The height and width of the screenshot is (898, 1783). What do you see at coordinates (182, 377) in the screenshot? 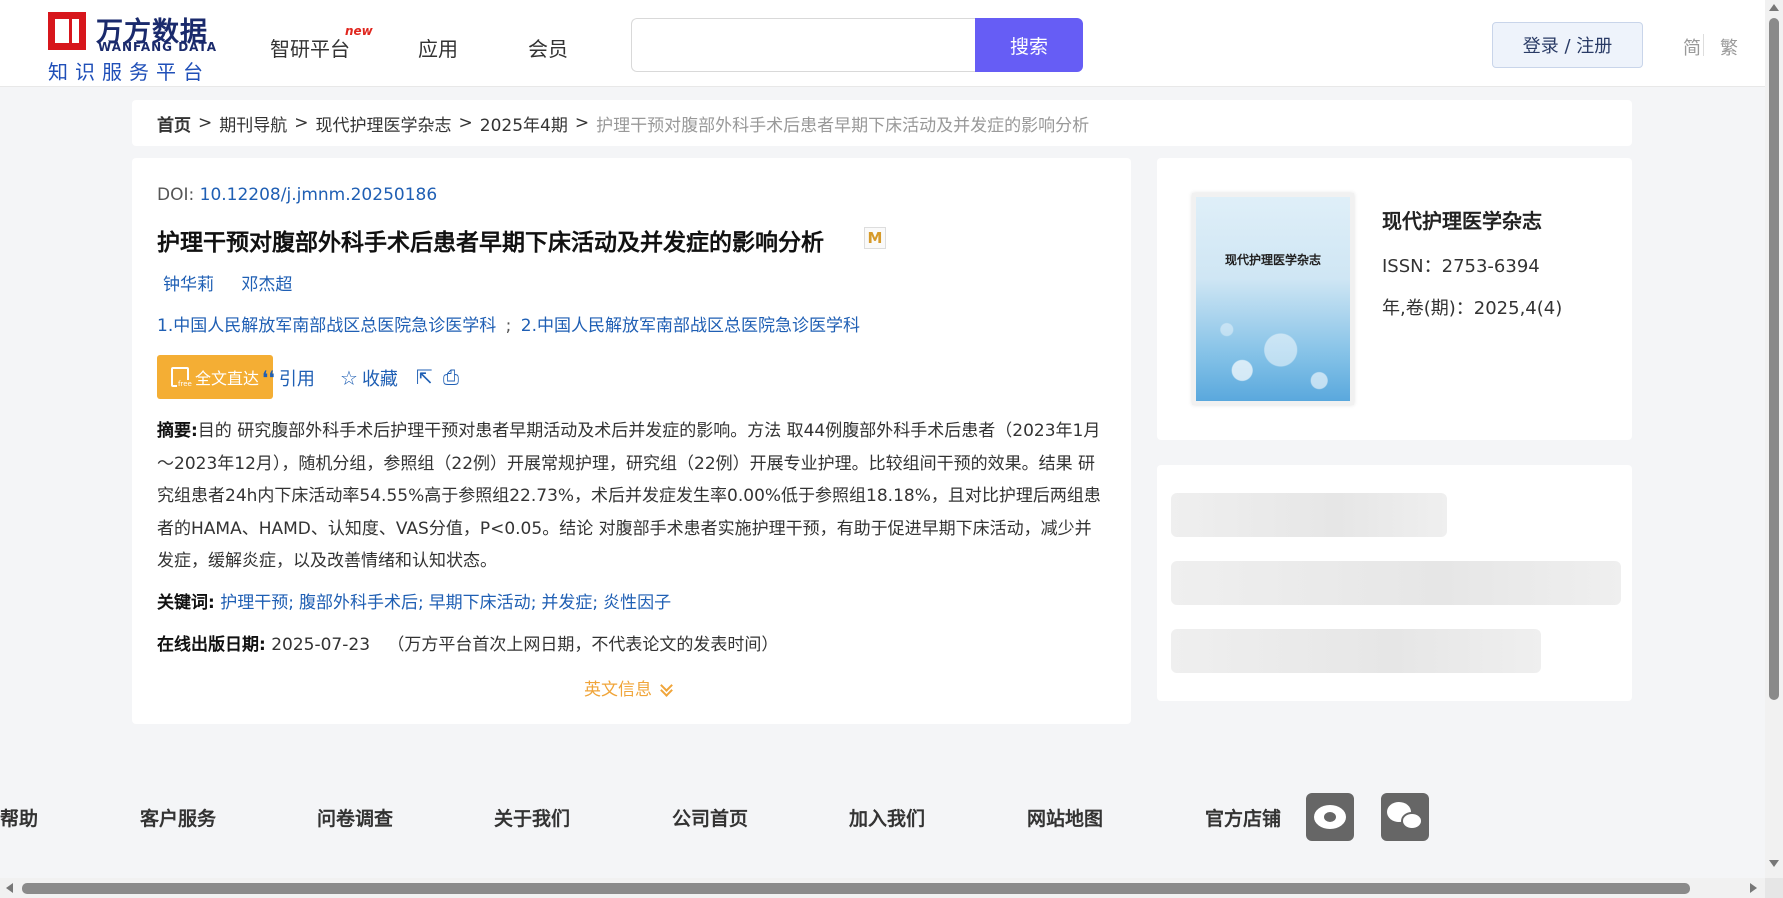
I see `free-document-icon` at bounding box center [182, 377].